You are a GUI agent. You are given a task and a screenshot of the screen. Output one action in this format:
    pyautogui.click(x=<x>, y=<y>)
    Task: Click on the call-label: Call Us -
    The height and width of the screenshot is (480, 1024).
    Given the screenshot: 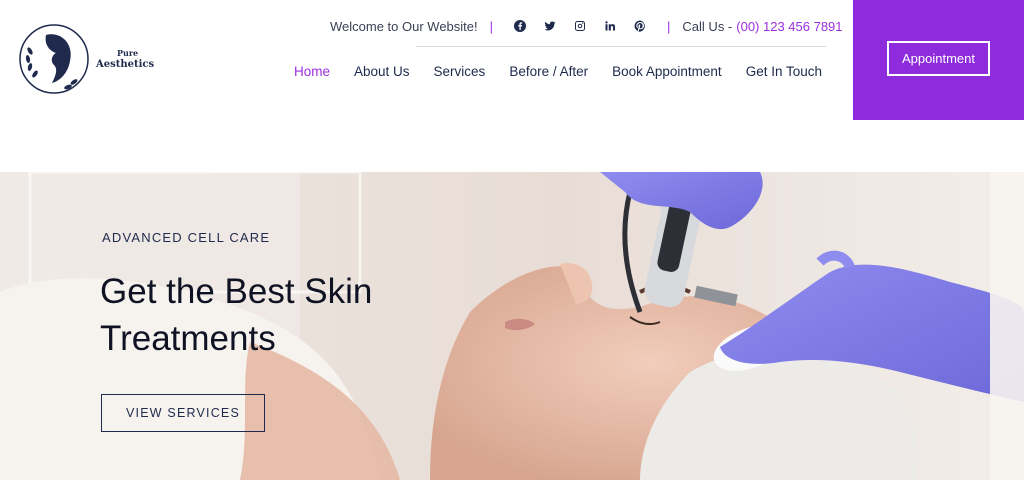 What is the action you would take?
    pyautogui.click(x=707, y=26)
    